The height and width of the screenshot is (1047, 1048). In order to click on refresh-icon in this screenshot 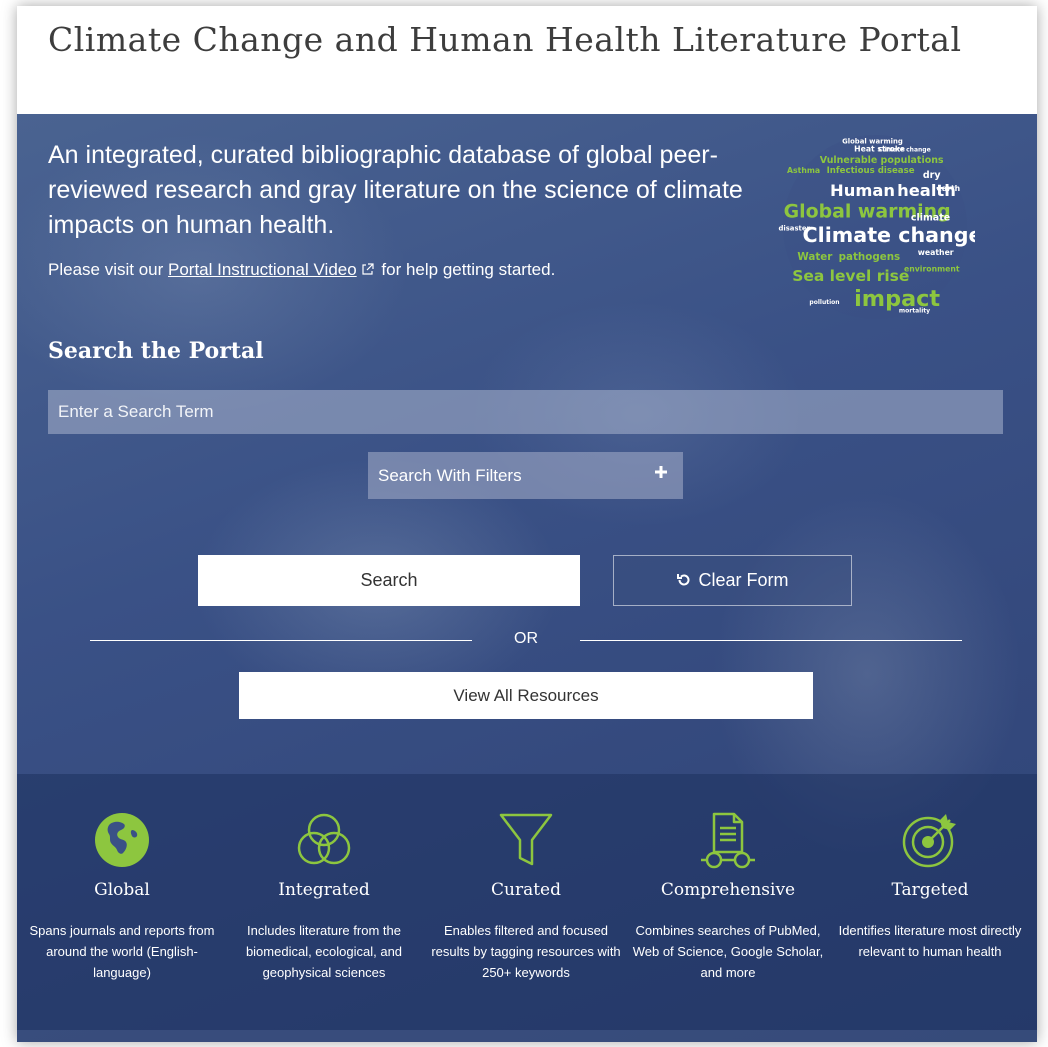, I will do `click(683, 580)`.